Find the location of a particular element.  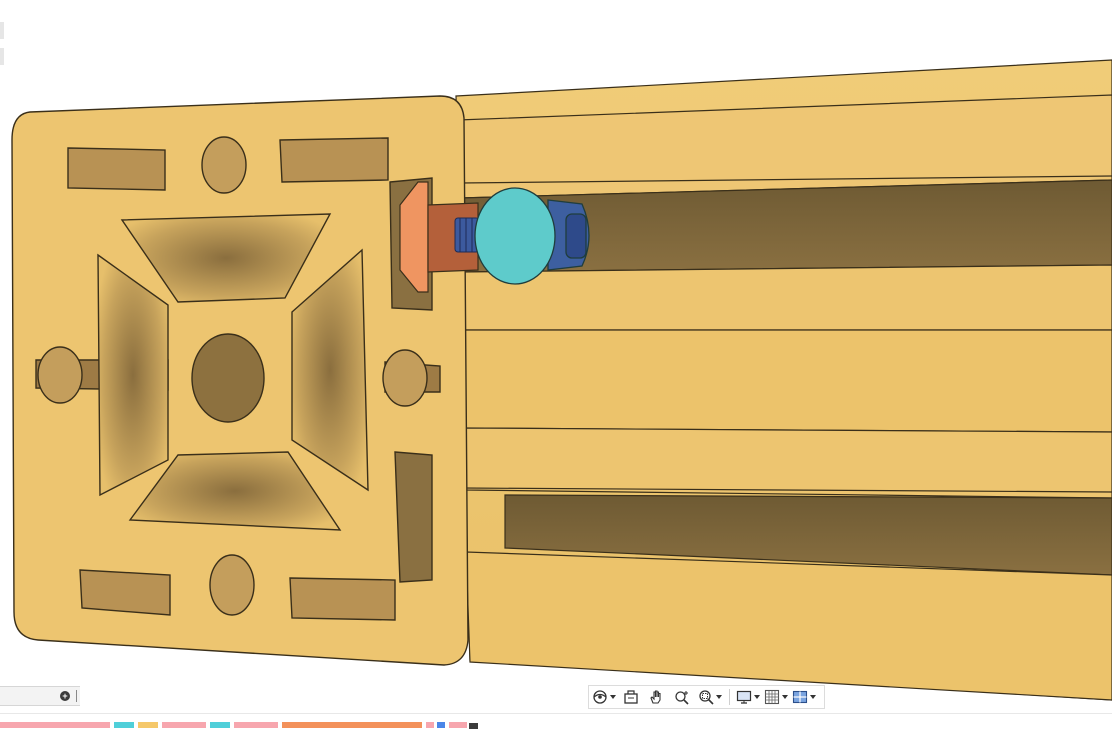

zoom-window-button is located at coordinates (710, 697).